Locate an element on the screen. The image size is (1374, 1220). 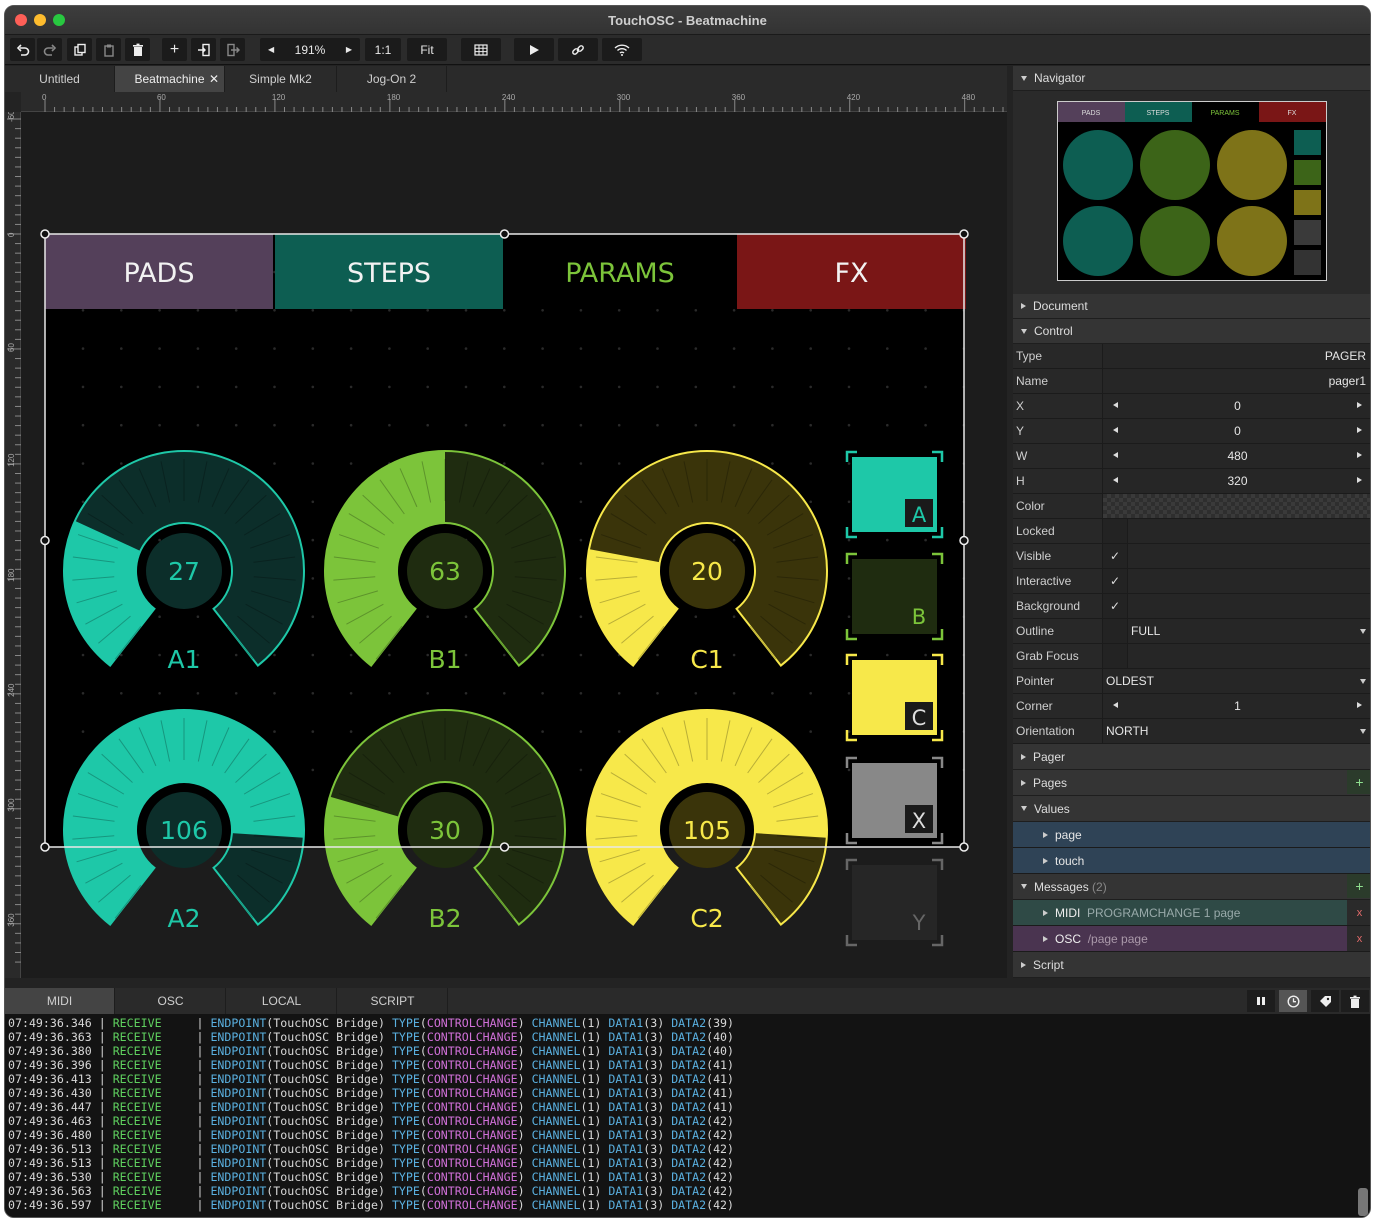
zoom-control: ◀ 191% ▶ is located at coordinates (310, 49).